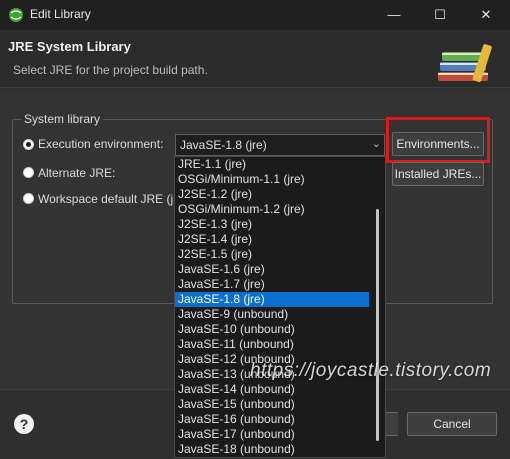 Image resolution: width=510 pixels, height=459 pixels. I want to click on cancel-button: Cancel, so click(452, 424).